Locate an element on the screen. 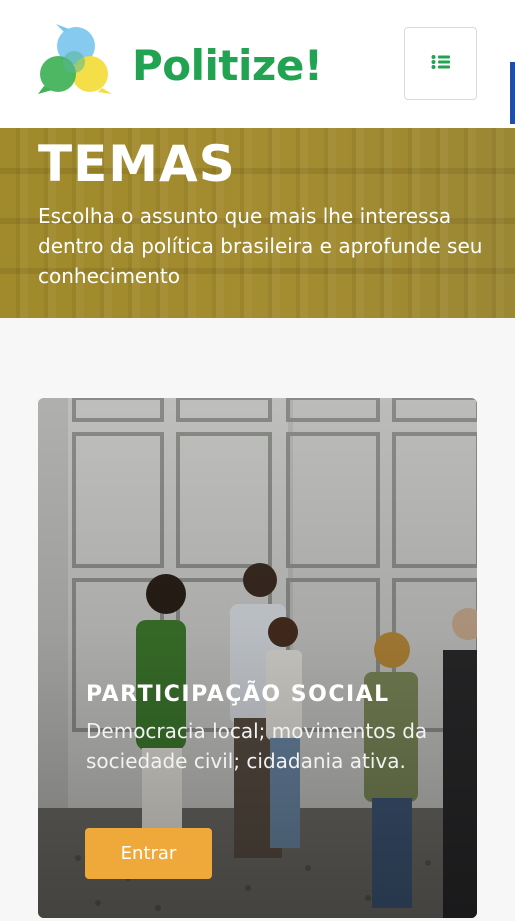 The height and width of the screenshot is (921, 515). menu-button is located at coordinates (440, 63).